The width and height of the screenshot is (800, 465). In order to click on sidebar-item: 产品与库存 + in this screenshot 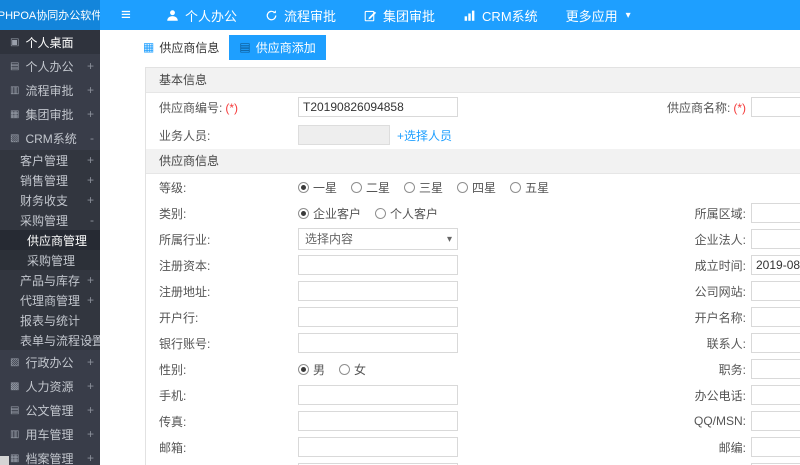, I will do `click(50, 280)`.